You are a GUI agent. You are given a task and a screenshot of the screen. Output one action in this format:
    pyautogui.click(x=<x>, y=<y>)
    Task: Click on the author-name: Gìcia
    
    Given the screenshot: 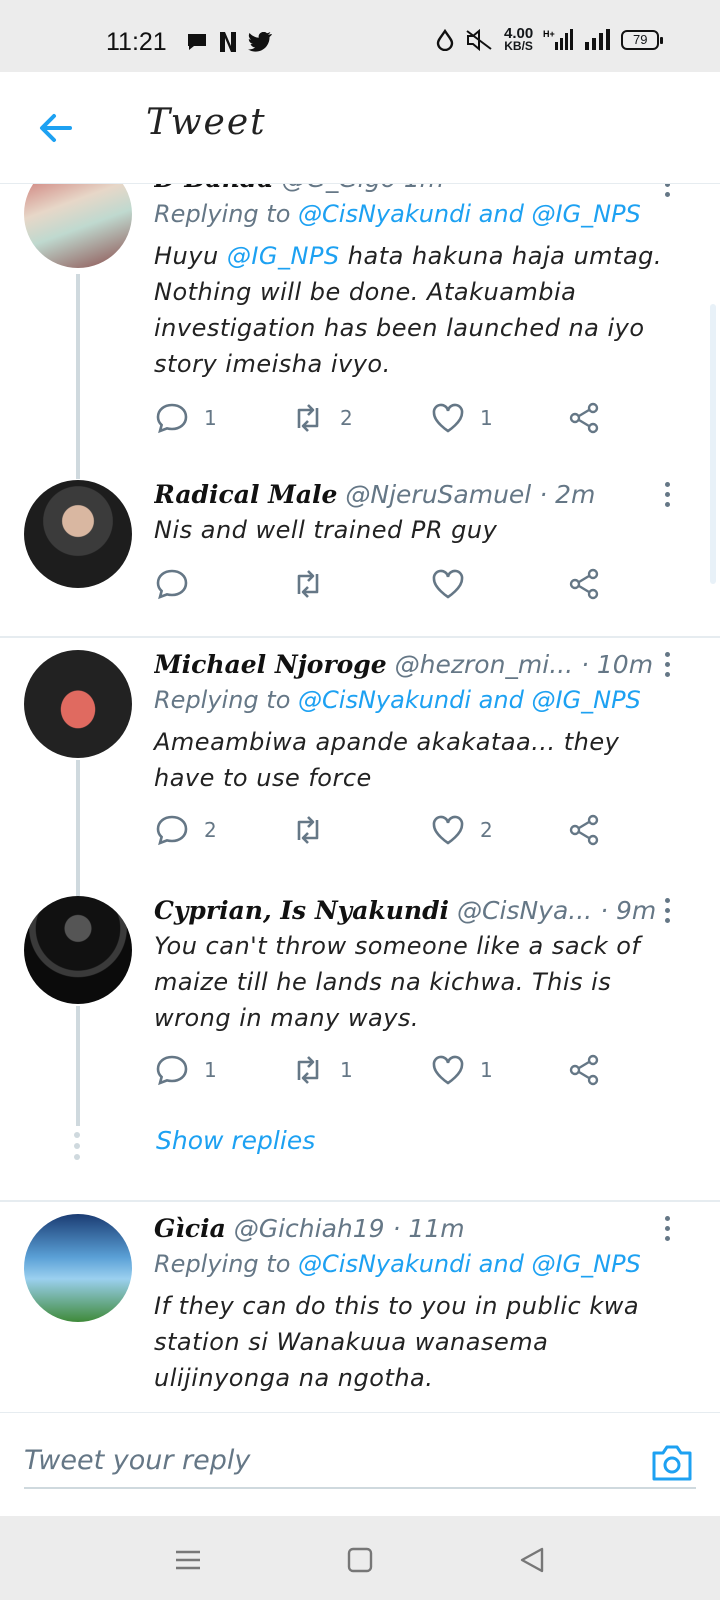 What is the action you would take?
    pyautogui.click(x=190, y=1228)
    